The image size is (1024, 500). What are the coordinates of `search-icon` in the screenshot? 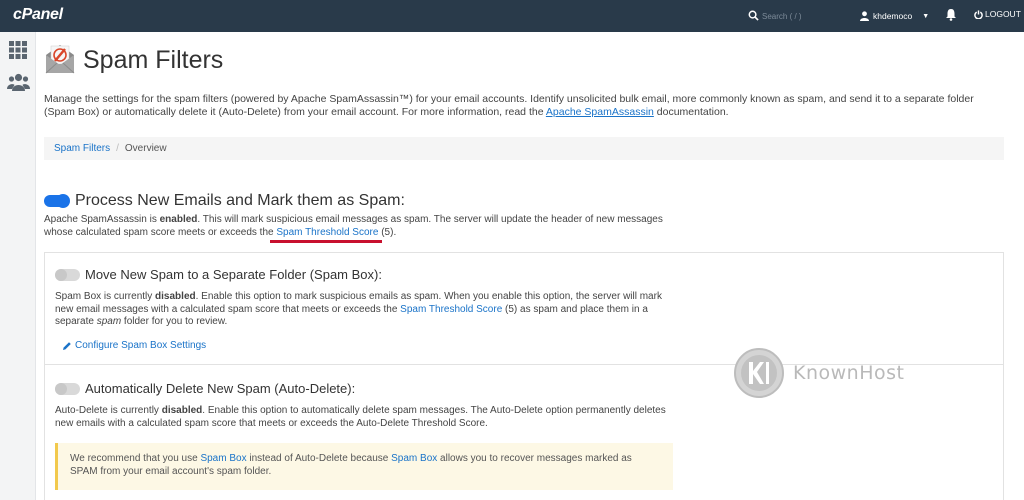 It's located at (753, 15).